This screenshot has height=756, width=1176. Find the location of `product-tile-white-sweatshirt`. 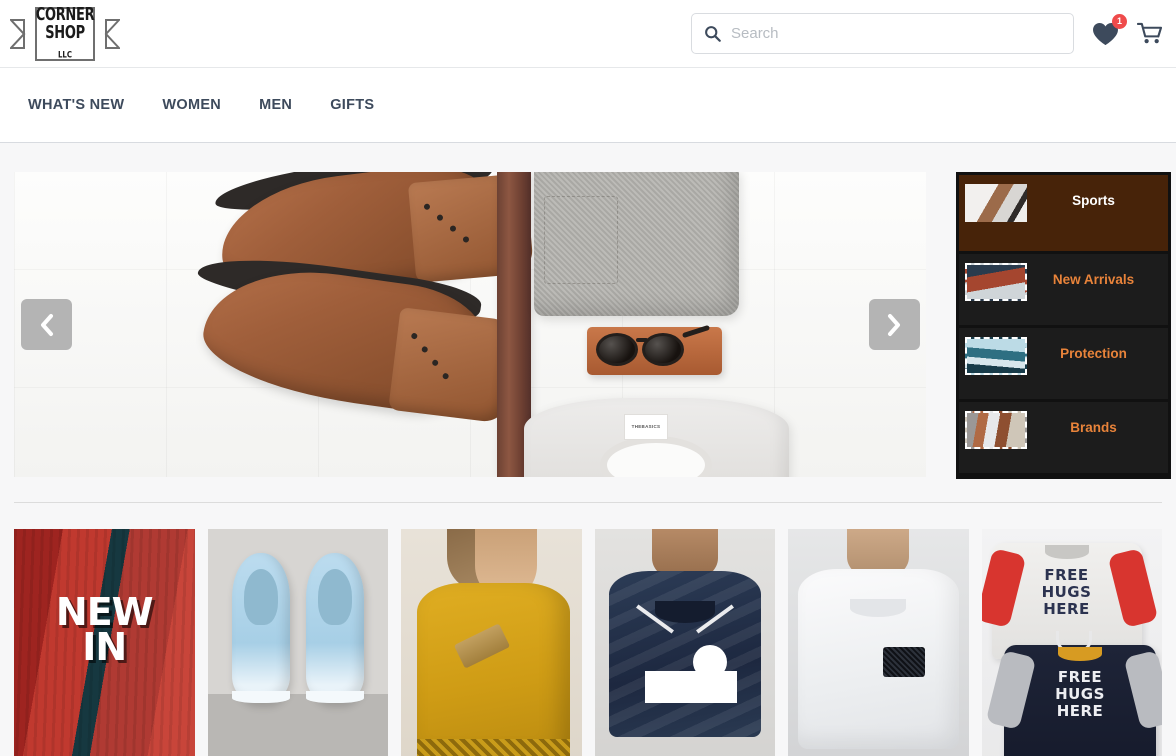

product-tile-white-sweatshirt is located at coordinates (878, 642).